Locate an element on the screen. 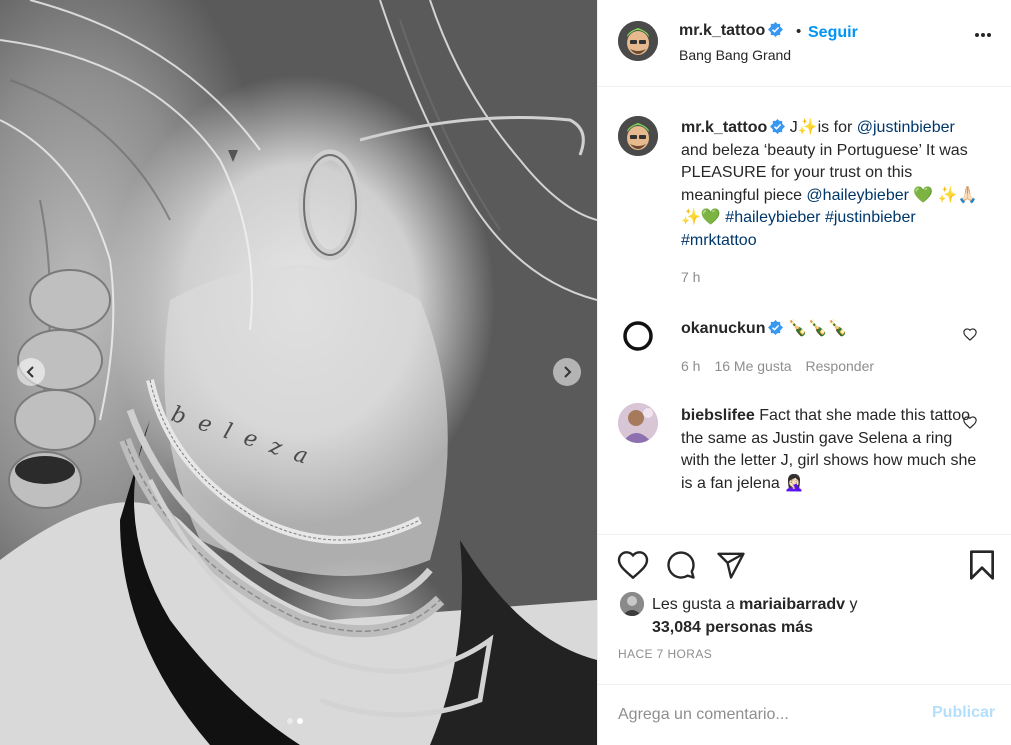 This screenshot has width=1011, height=745. author-avatar is located at coordinates (638, 41).